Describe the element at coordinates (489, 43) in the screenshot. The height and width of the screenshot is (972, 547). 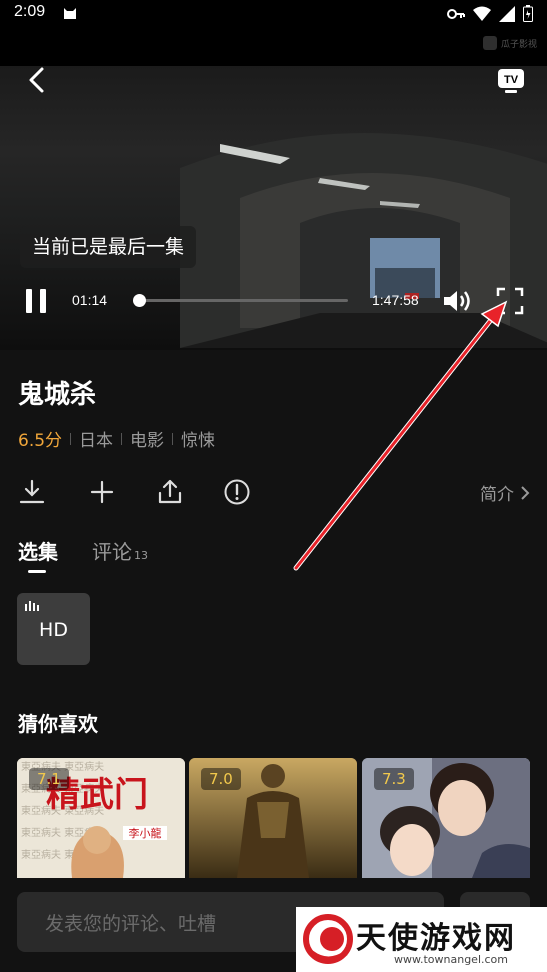
I see `app-logo-icon` at that location.